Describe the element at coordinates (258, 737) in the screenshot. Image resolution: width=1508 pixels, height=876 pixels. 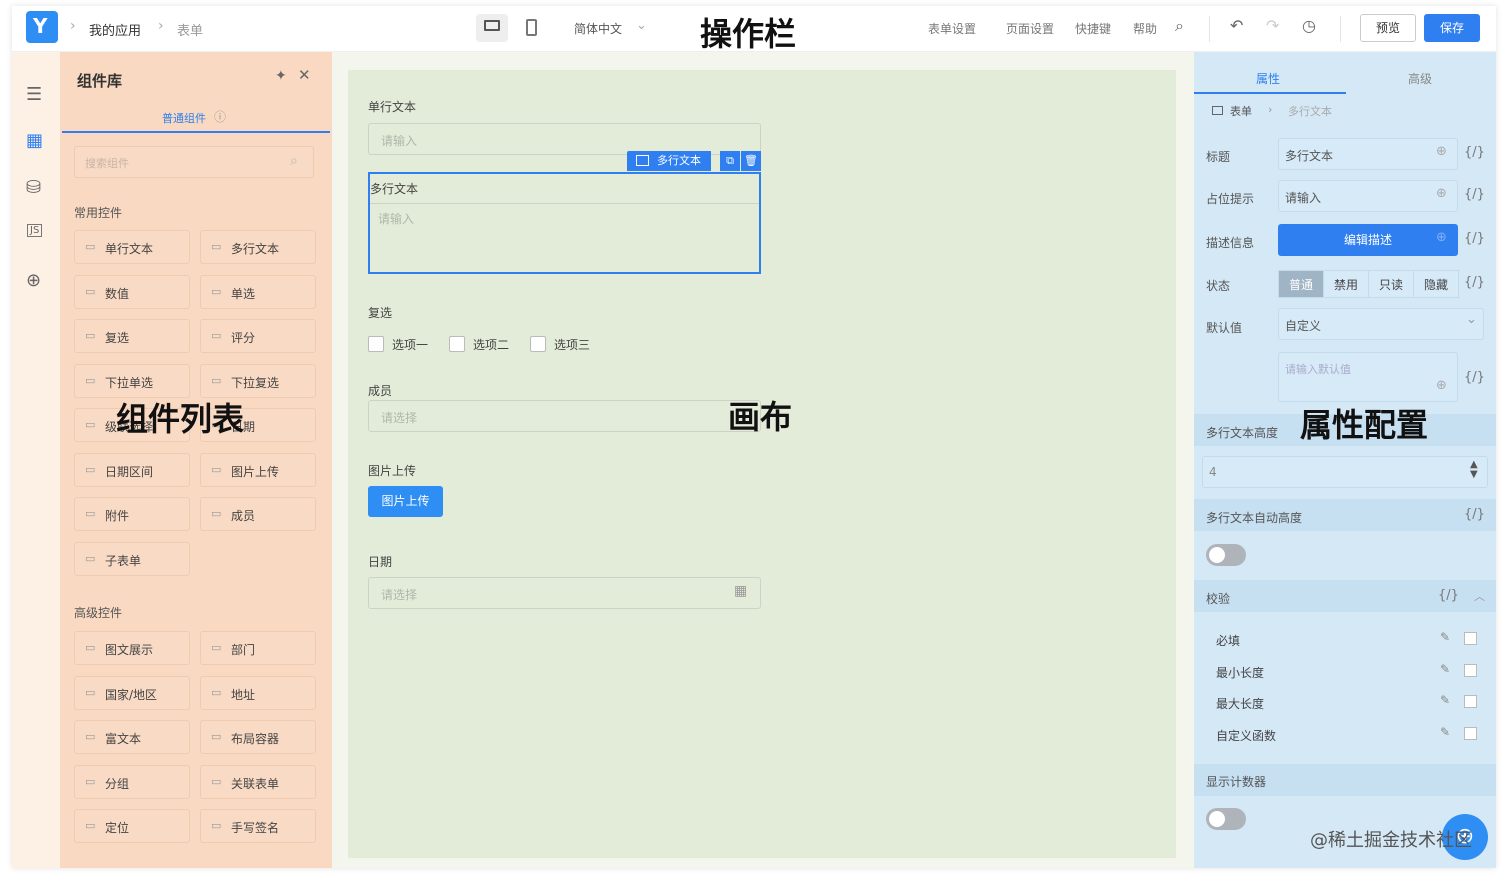
I see `component-item: ▭ 布局容器` at that location.